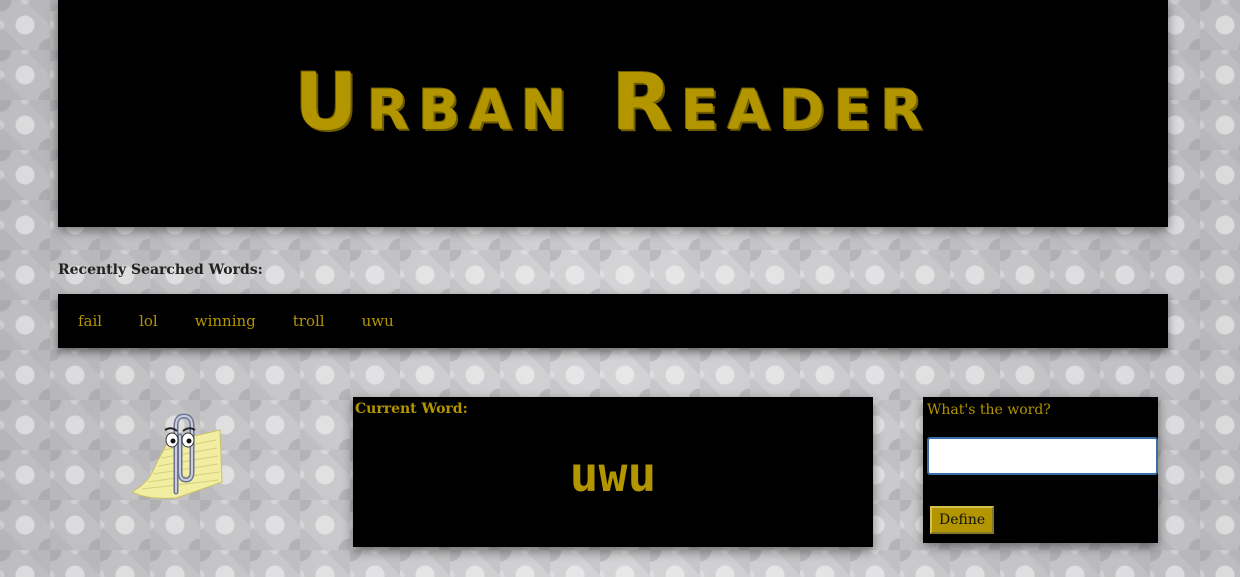  What do you see at coordinates (309, 321) in the screenshot?
I see `recent-word-troll: troll` at bounding box center [309, 321].